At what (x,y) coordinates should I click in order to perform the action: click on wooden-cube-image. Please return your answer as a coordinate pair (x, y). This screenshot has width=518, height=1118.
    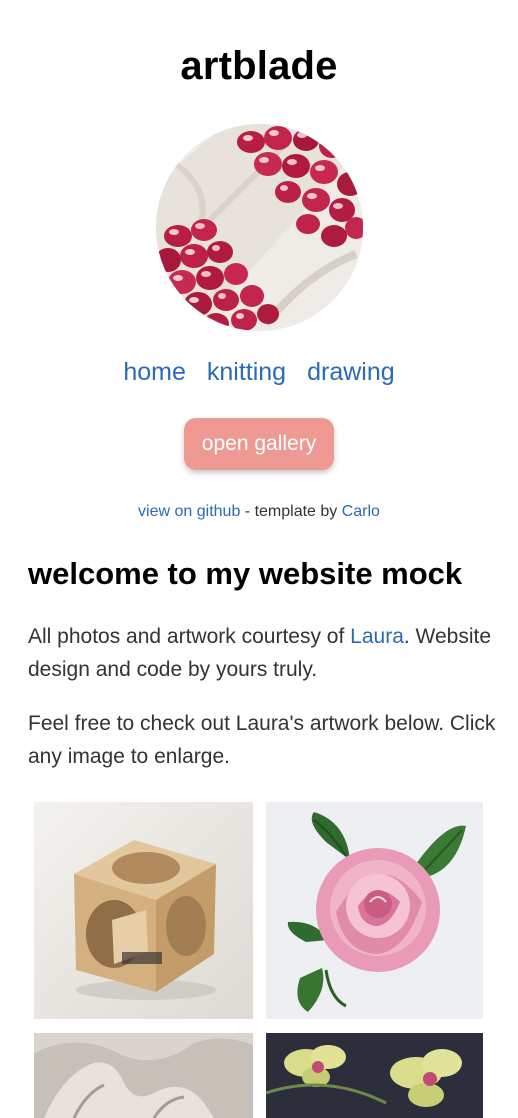
    Looking at the image, I should click on (143, 910).